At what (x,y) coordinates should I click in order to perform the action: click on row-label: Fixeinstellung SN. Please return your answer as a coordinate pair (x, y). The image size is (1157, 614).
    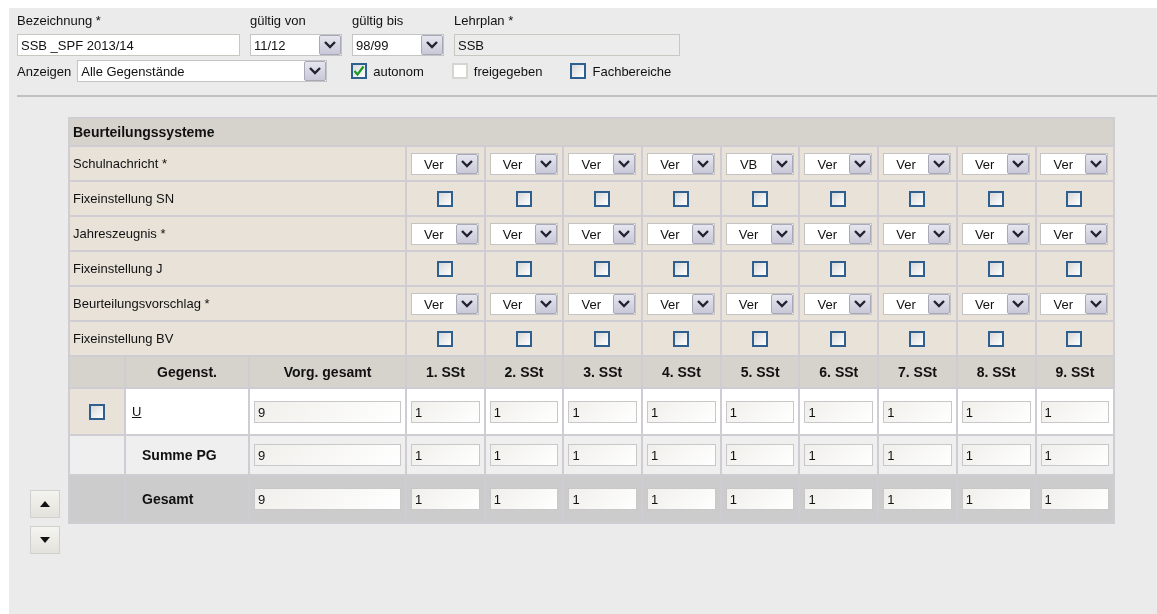
    Looking at the image, I should click on (124, 198).